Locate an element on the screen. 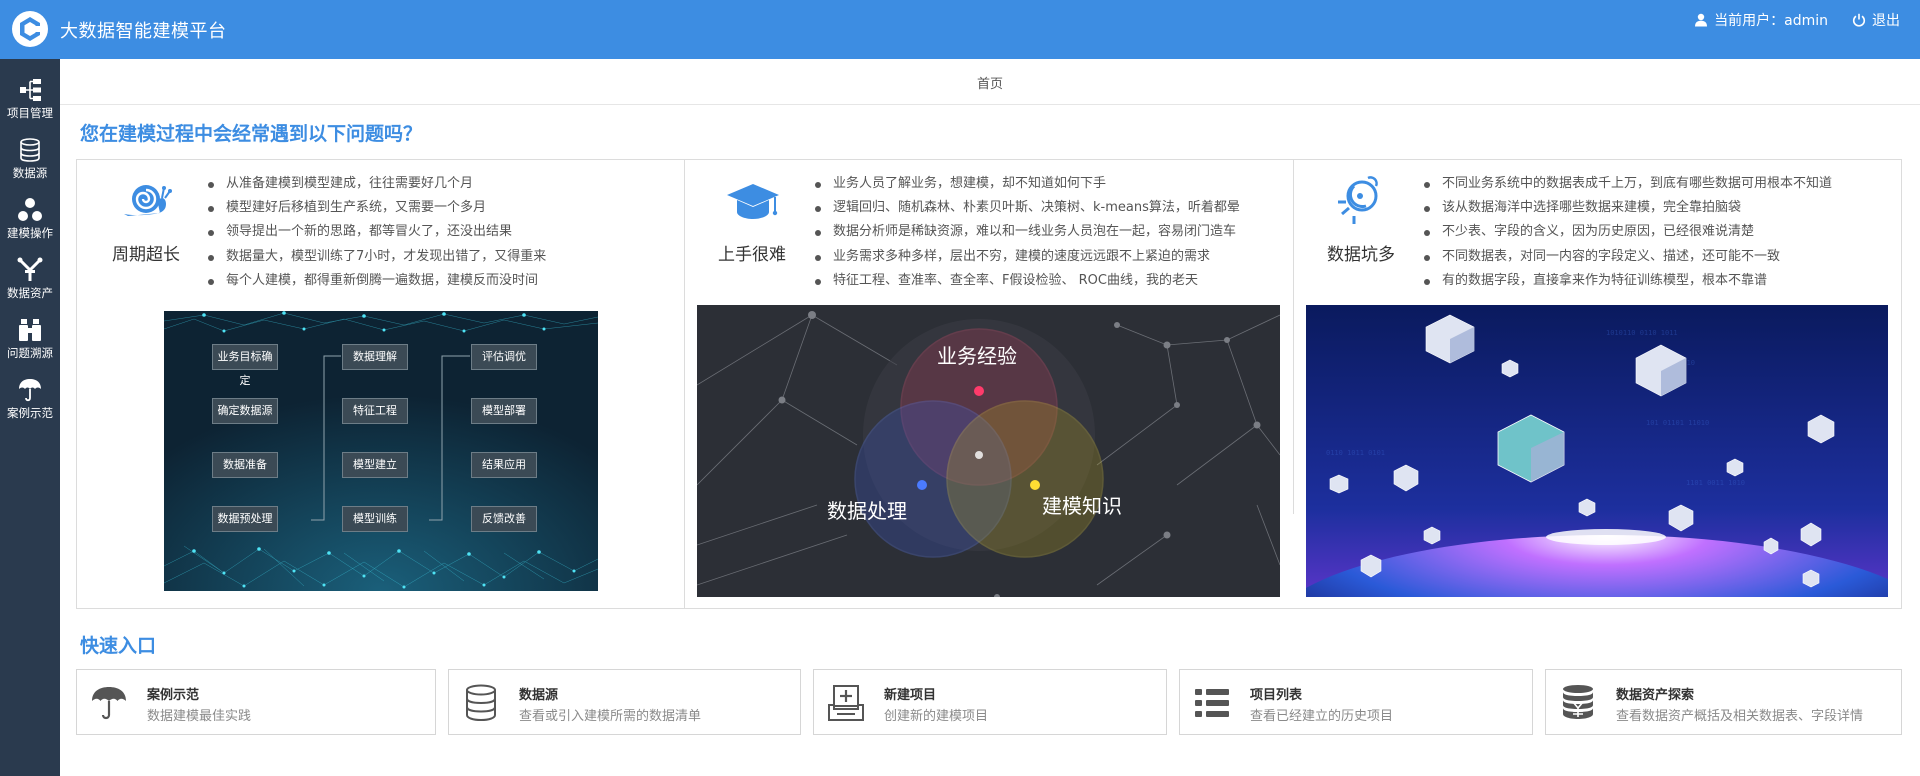 Image resolution: width=1920 pixels, height=776 pixels. quick-card-title: 项目列表 is located at coordinates (1276, 695).